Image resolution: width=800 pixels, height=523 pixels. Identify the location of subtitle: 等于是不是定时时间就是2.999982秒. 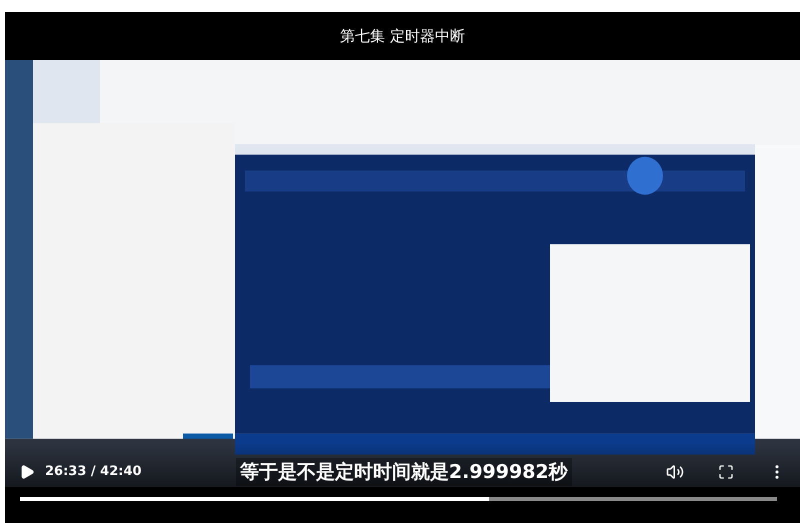
(404, 472).